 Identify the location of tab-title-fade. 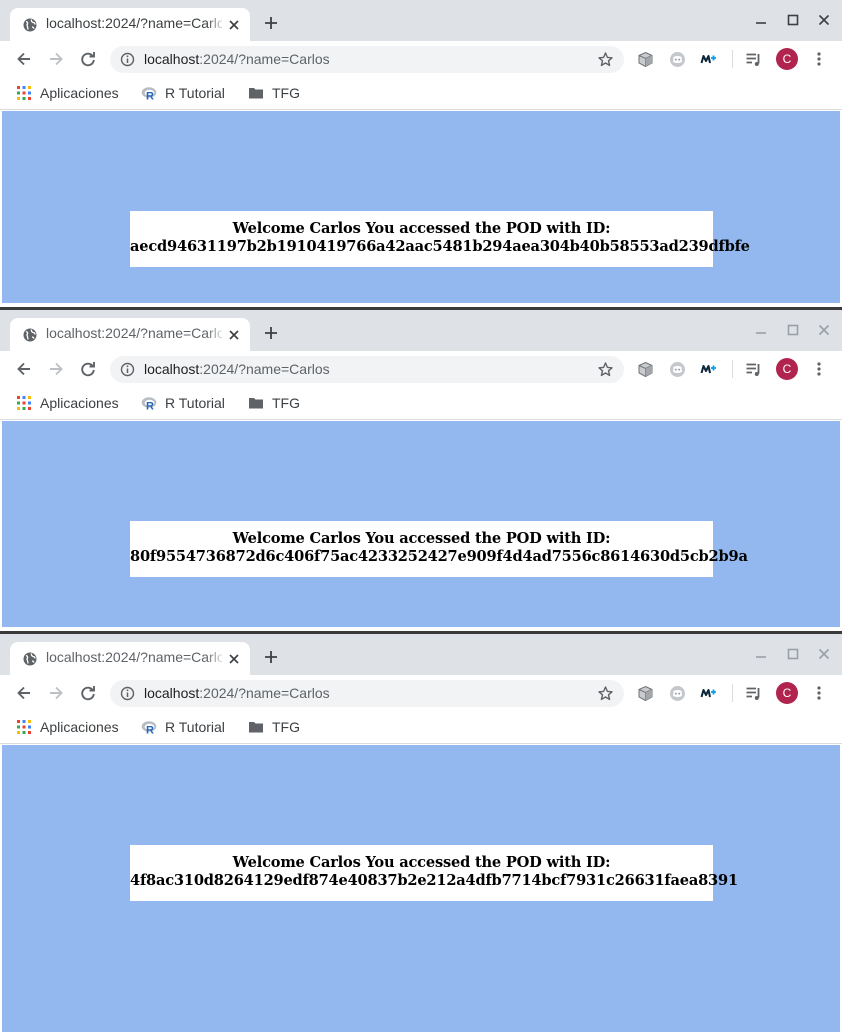
(216, 24).